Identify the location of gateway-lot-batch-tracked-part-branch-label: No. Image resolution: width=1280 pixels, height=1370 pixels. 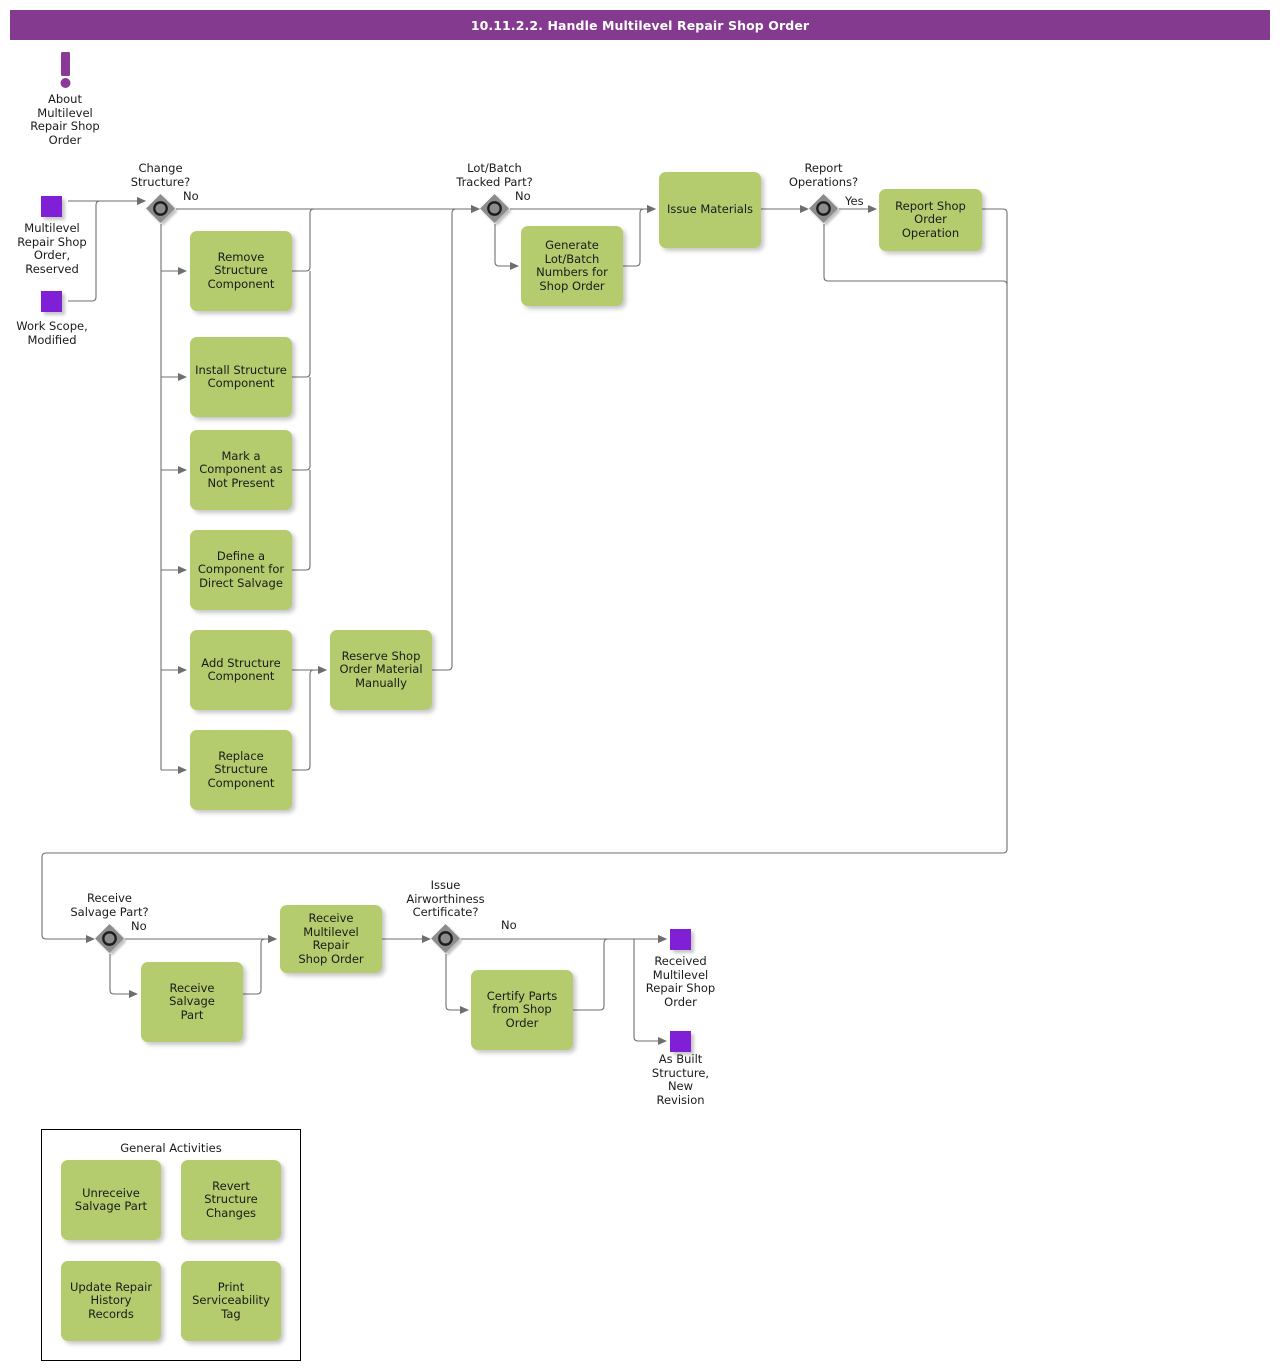
(523, 196).